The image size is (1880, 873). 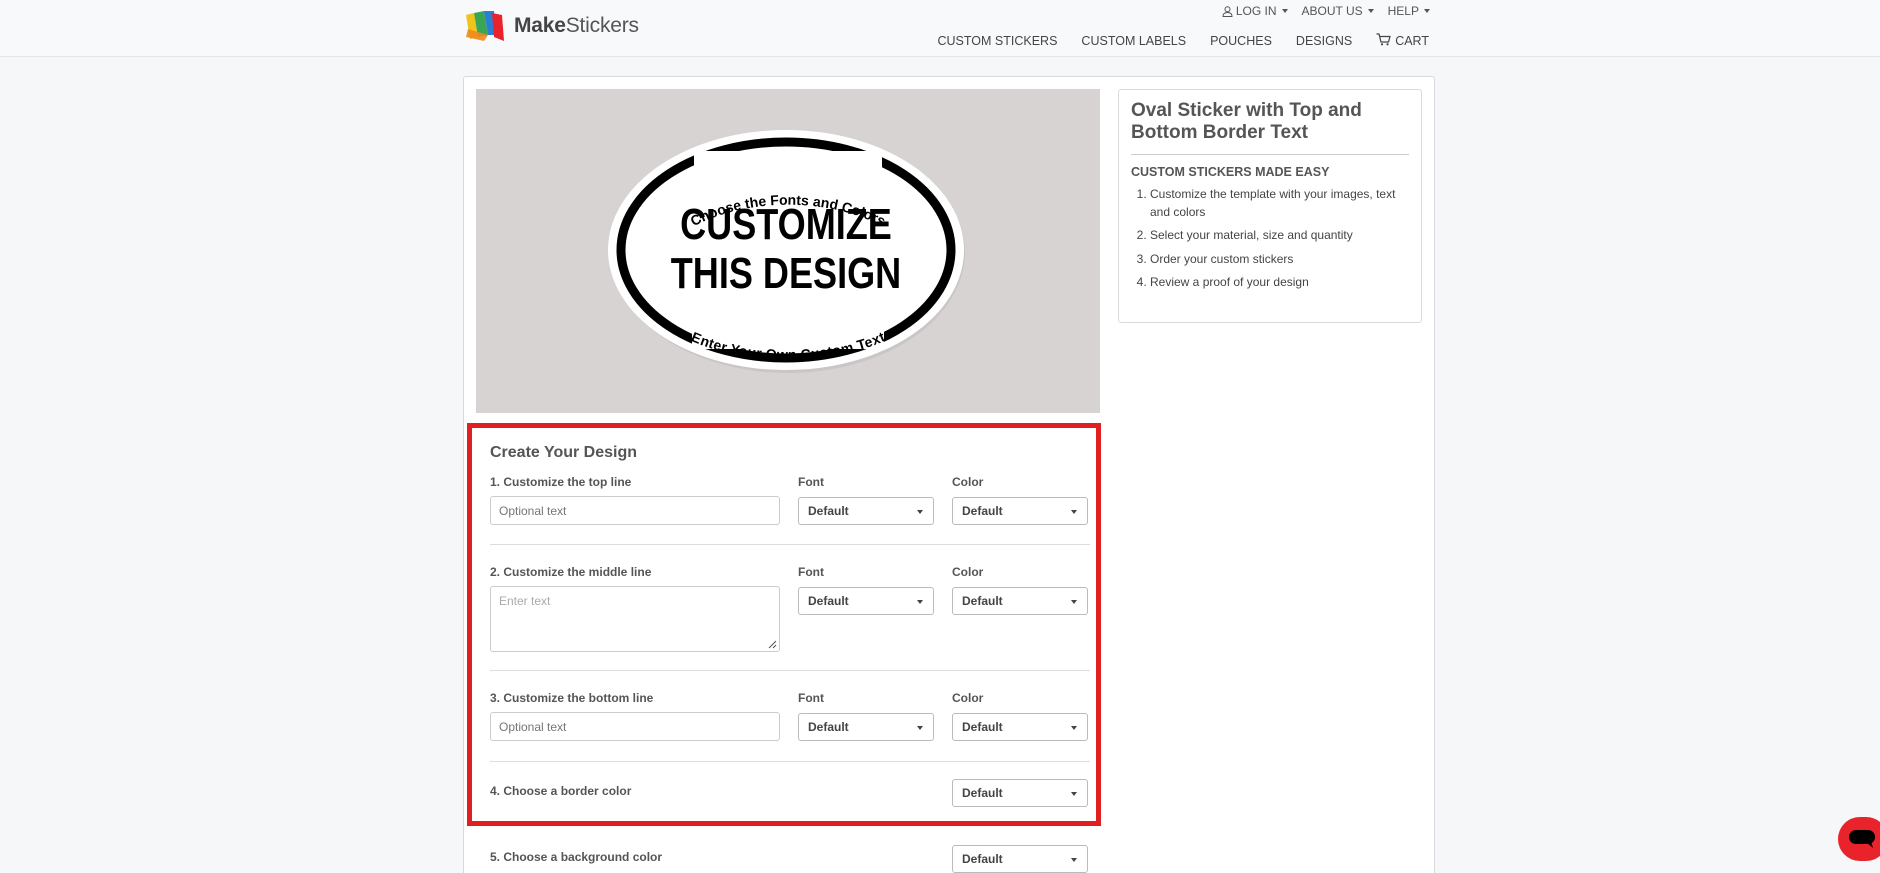 What do you see at coordinates (1020, 793) in the screenshot?
I see `border-color-select: Default` at bounding box center [1020, 793].